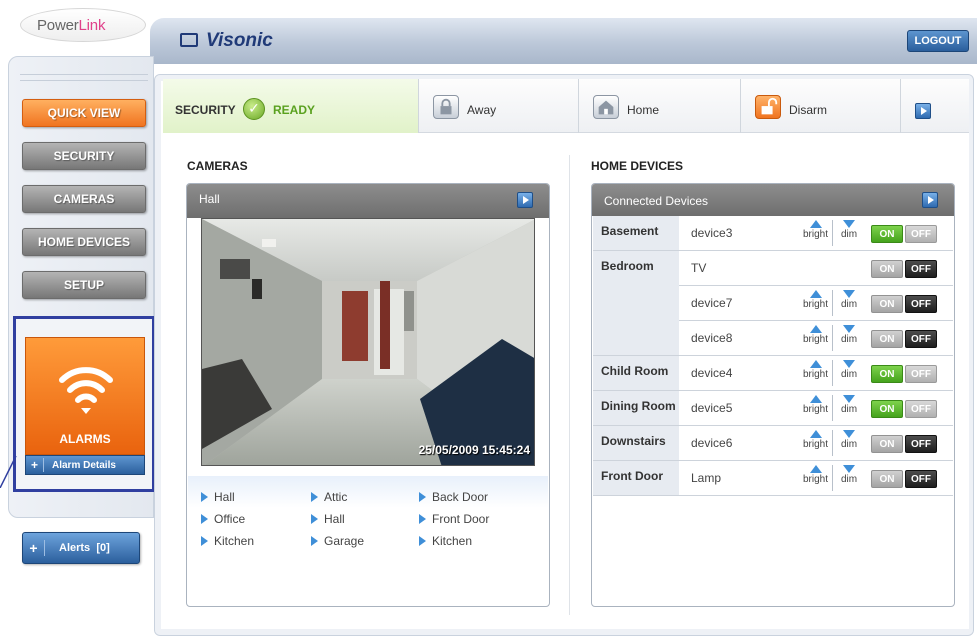 This screenshot has height=639, width=977. What do you see at coordinates (75, 548) in the screenshot?
I see `alerts-label: Alerts` at bounding box center [75, 548].